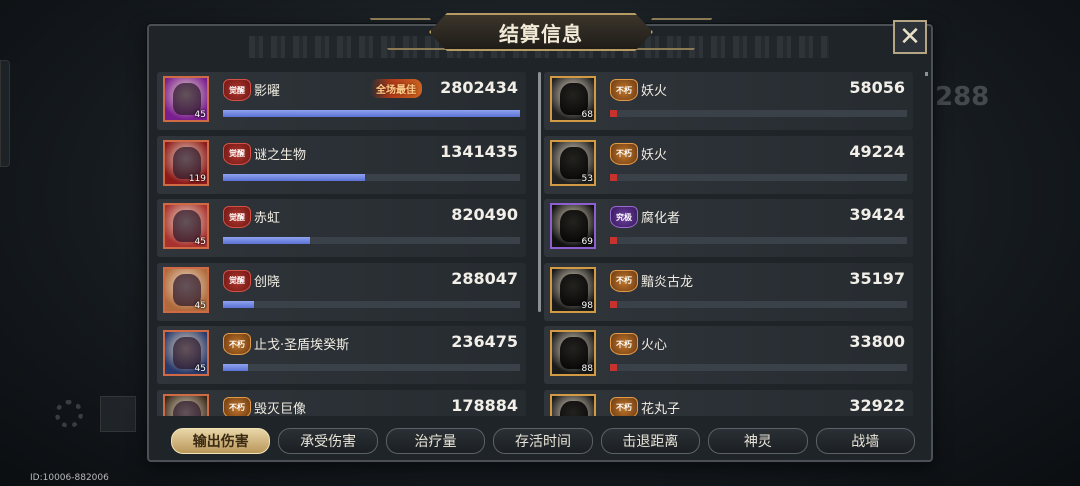 This screenshot has width=1080, height=486. What do you see at coordinates (731, 402) in the screenshot?
I see `unit-row: 不朽 花丸子 32922` at bounding box center [731, 402].